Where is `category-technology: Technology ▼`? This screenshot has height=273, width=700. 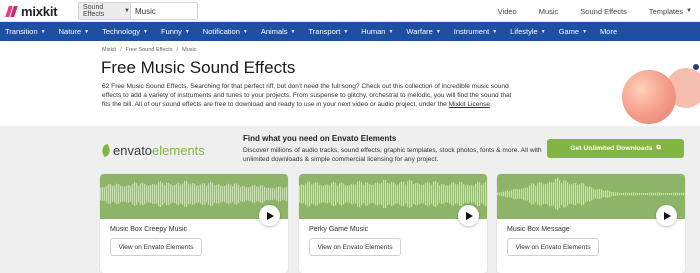
category-technology: Technology ▼ is located at coordinates (125, 31).